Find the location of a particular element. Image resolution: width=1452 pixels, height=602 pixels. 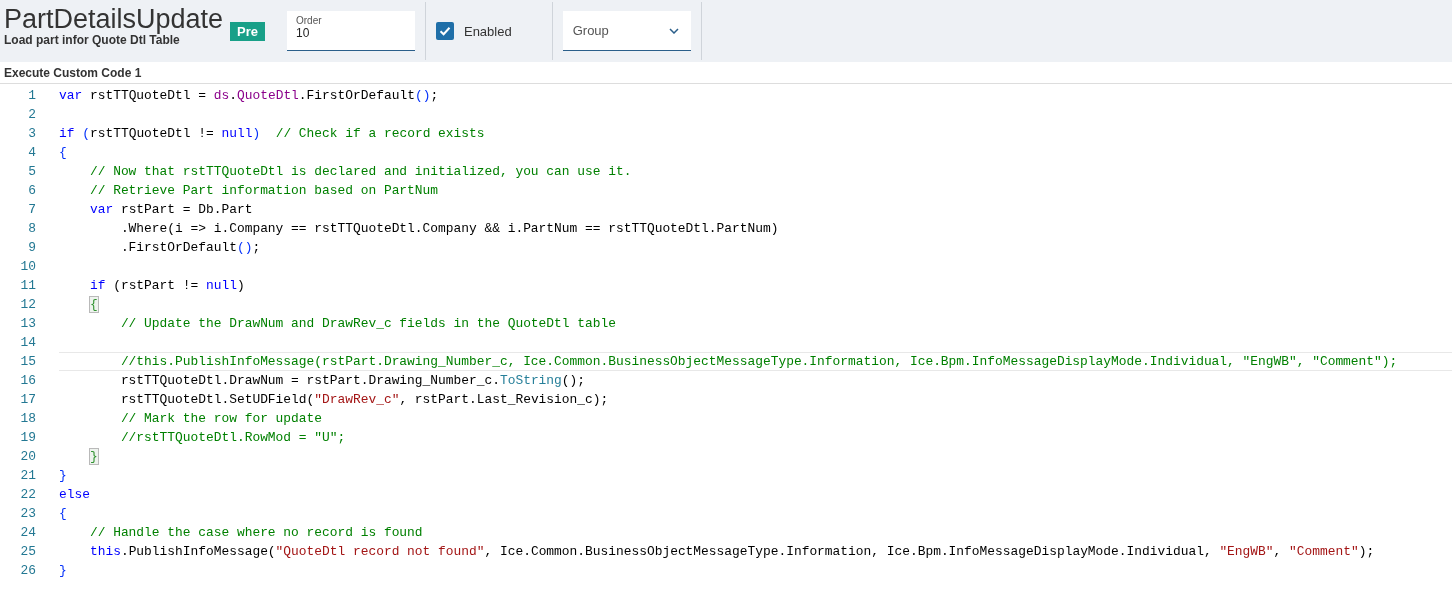

code-line: var rstPart = Db.Part is located at coordinates (170, 209).